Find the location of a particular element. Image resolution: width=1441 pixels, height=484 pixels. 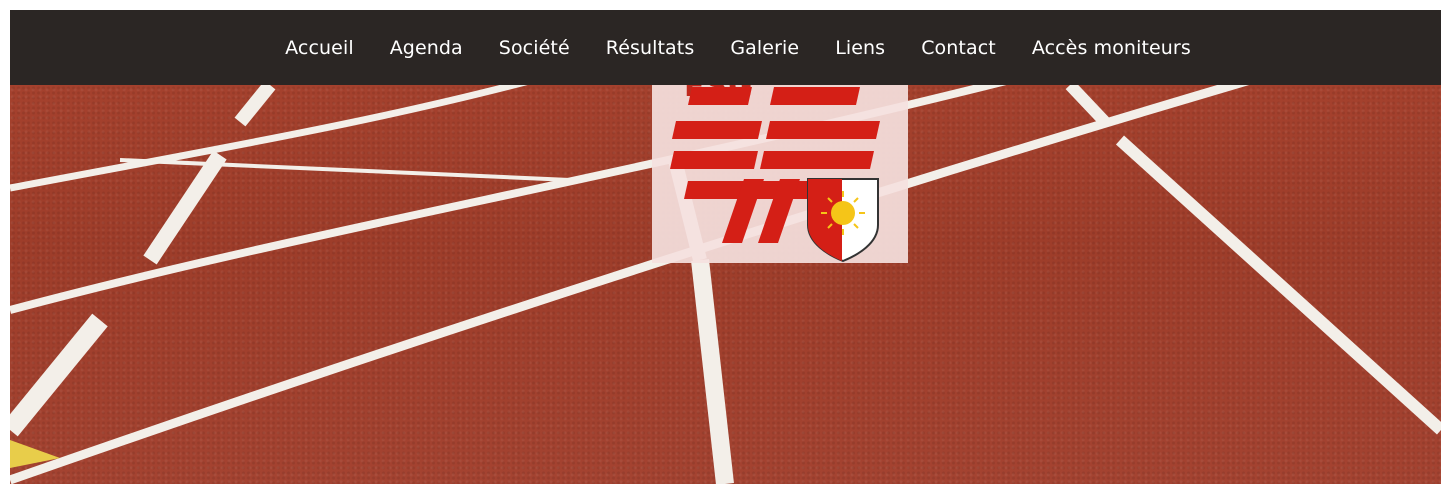

shield-icon is located at coordinates (843, 220).